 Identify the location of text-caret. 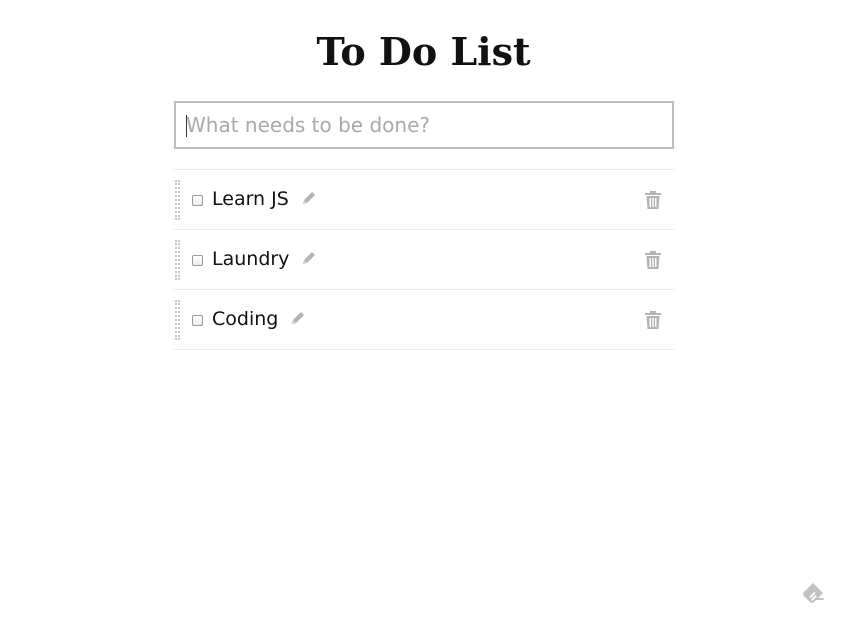
(186, 126).